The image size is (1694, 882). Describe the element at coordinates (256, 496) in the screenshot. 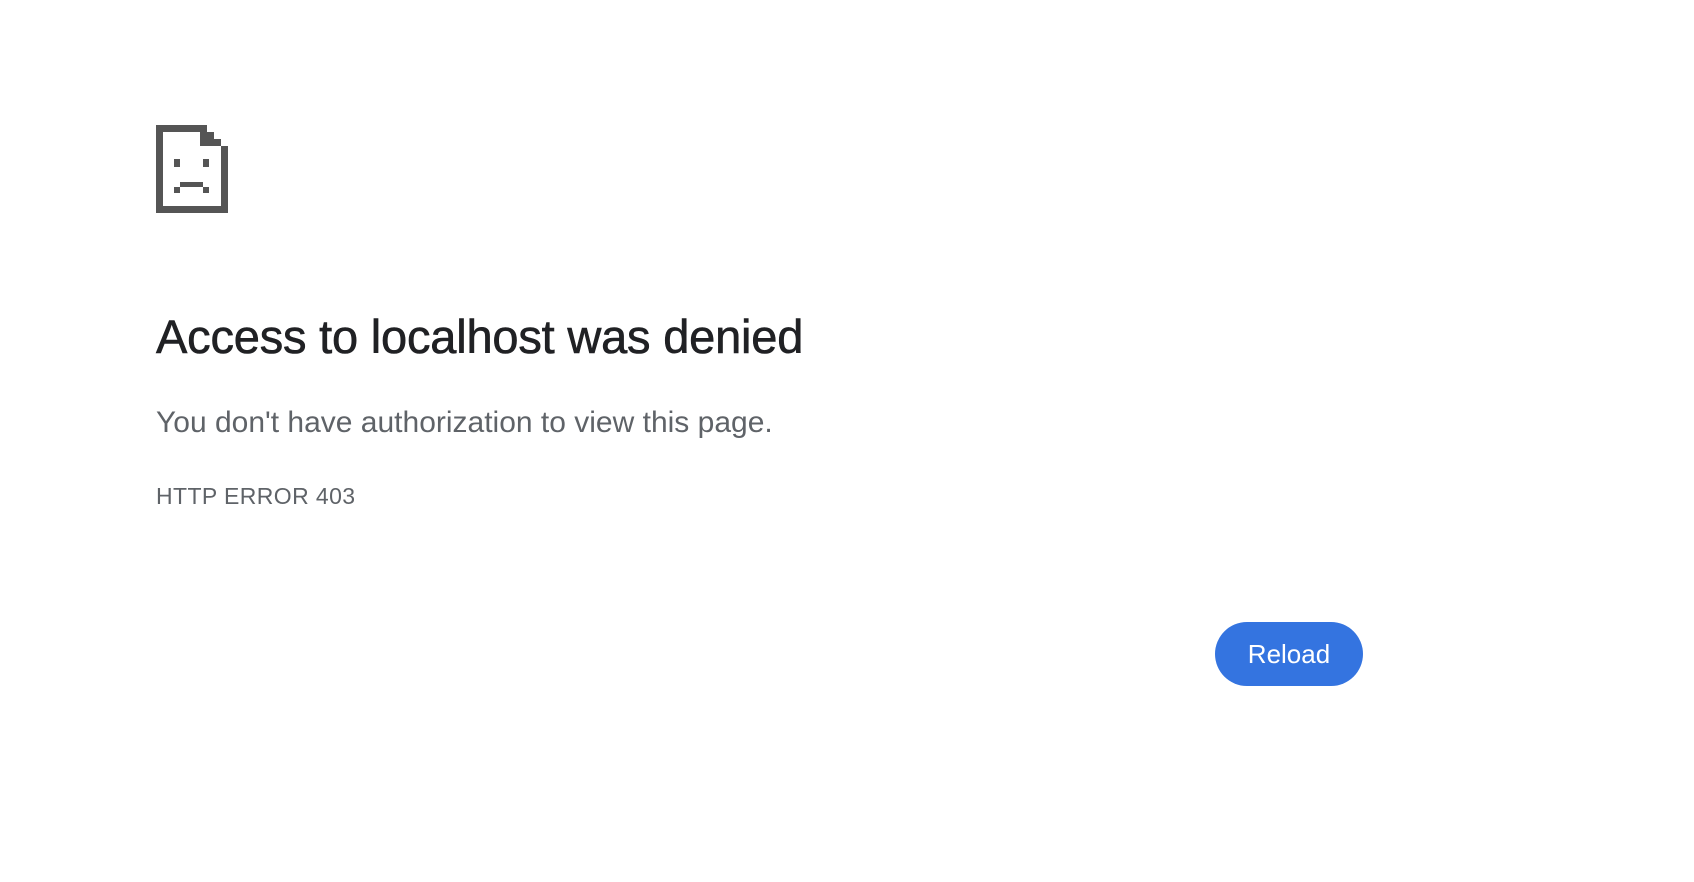

I see `error-code: HTTP ERROR 403` at that location.